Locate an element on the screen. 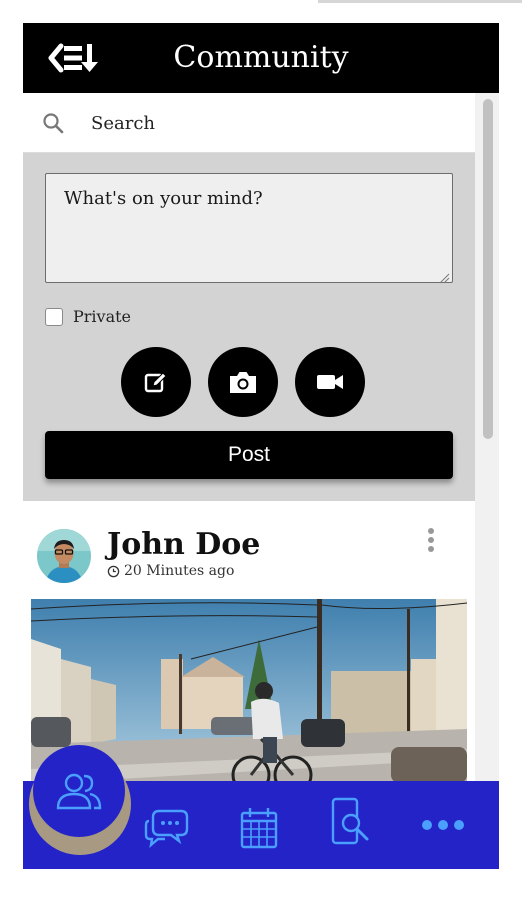 This screenshot has width=522, height=900. search-icon is located at coordinates (53, 123).